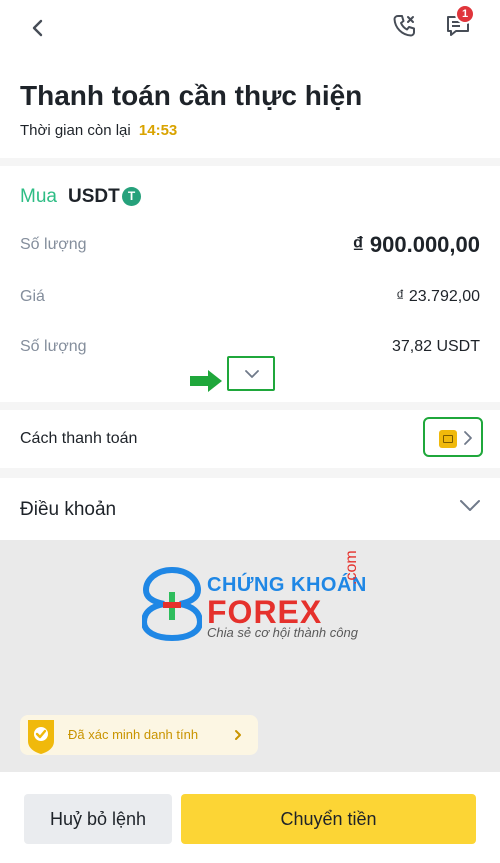  Describe the element at coordinates (68, 509) in the screenshot. I see `terms-label: Điều khoản` at that location.